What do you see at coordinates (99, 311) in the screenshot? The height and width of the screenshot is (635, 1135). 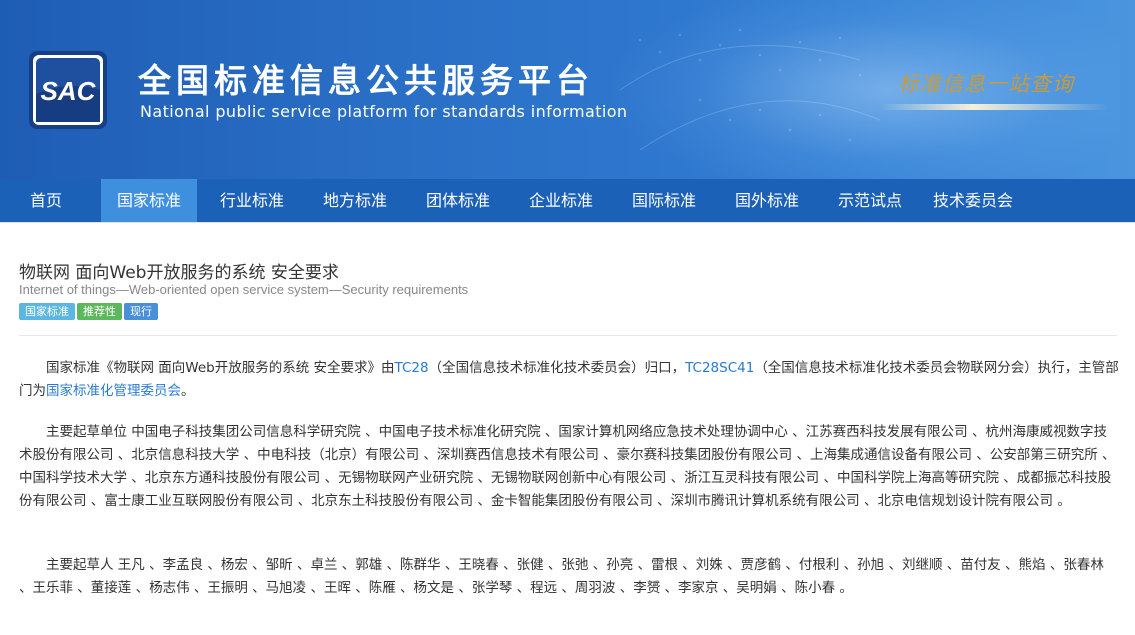 I see `tag-recommended: 推荐性` at bounding box center [99, 311].